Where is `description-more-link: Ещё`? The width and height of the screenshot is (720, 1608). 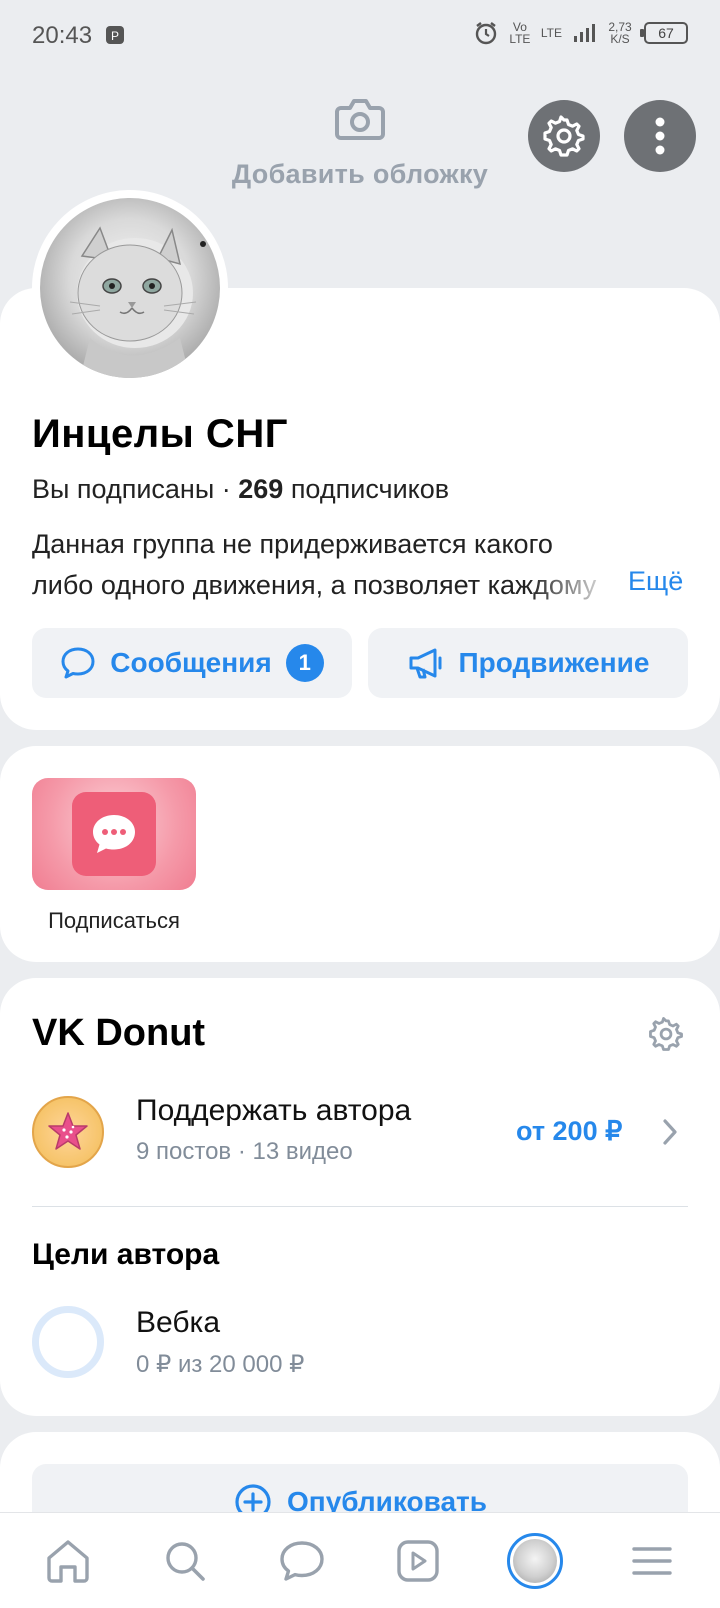
description-more-link: Ещё is located at coordinates (655, 581).